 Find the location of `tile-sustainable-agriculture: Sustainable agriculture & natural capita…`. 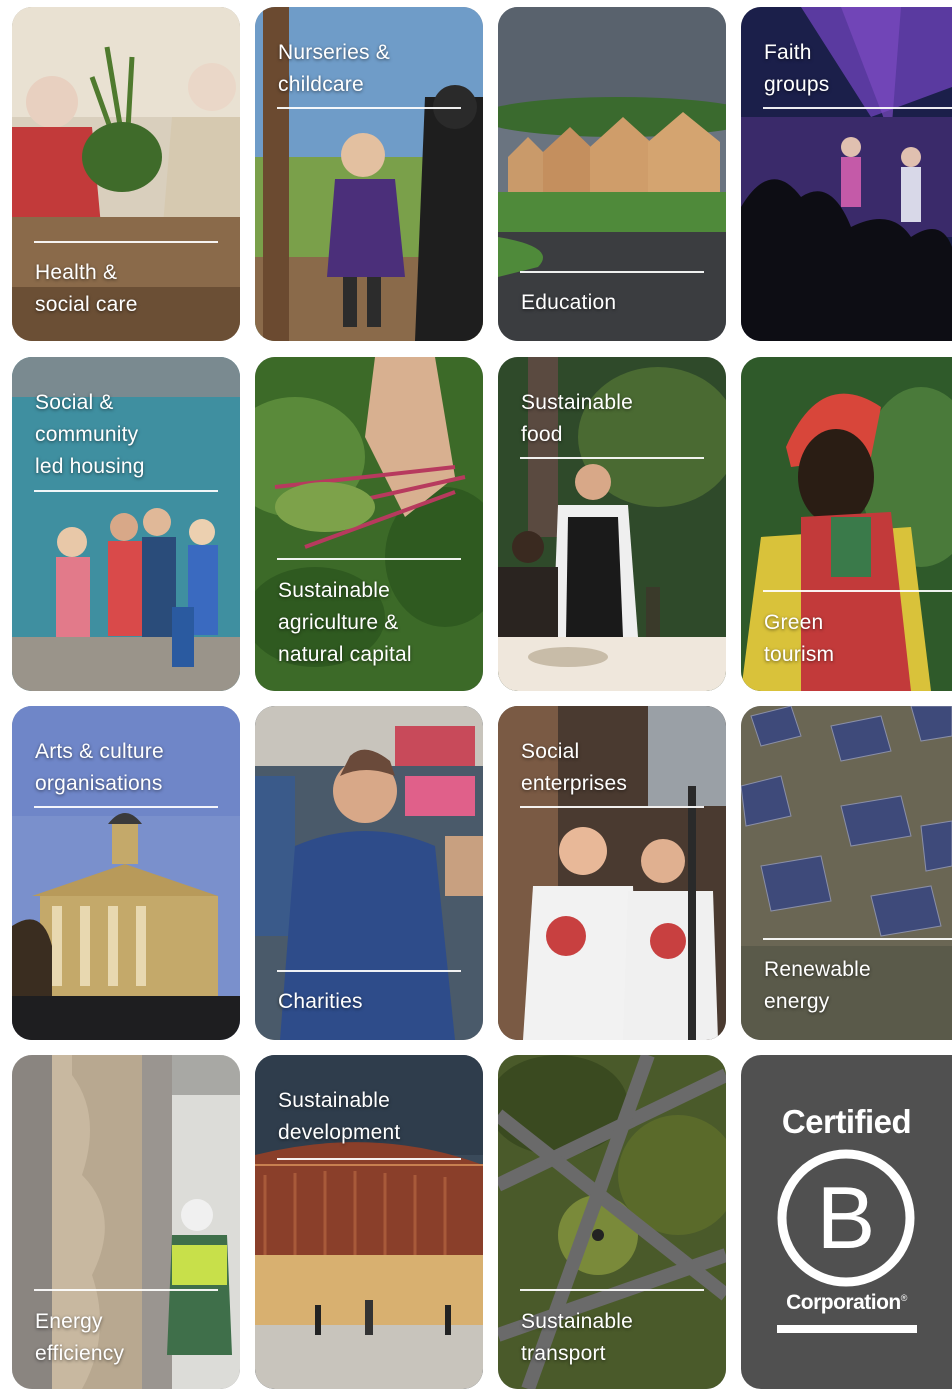

tile-sustainable-agriculture: Sustainable agriculture & natural capita… is located at coordinates (369, 524).